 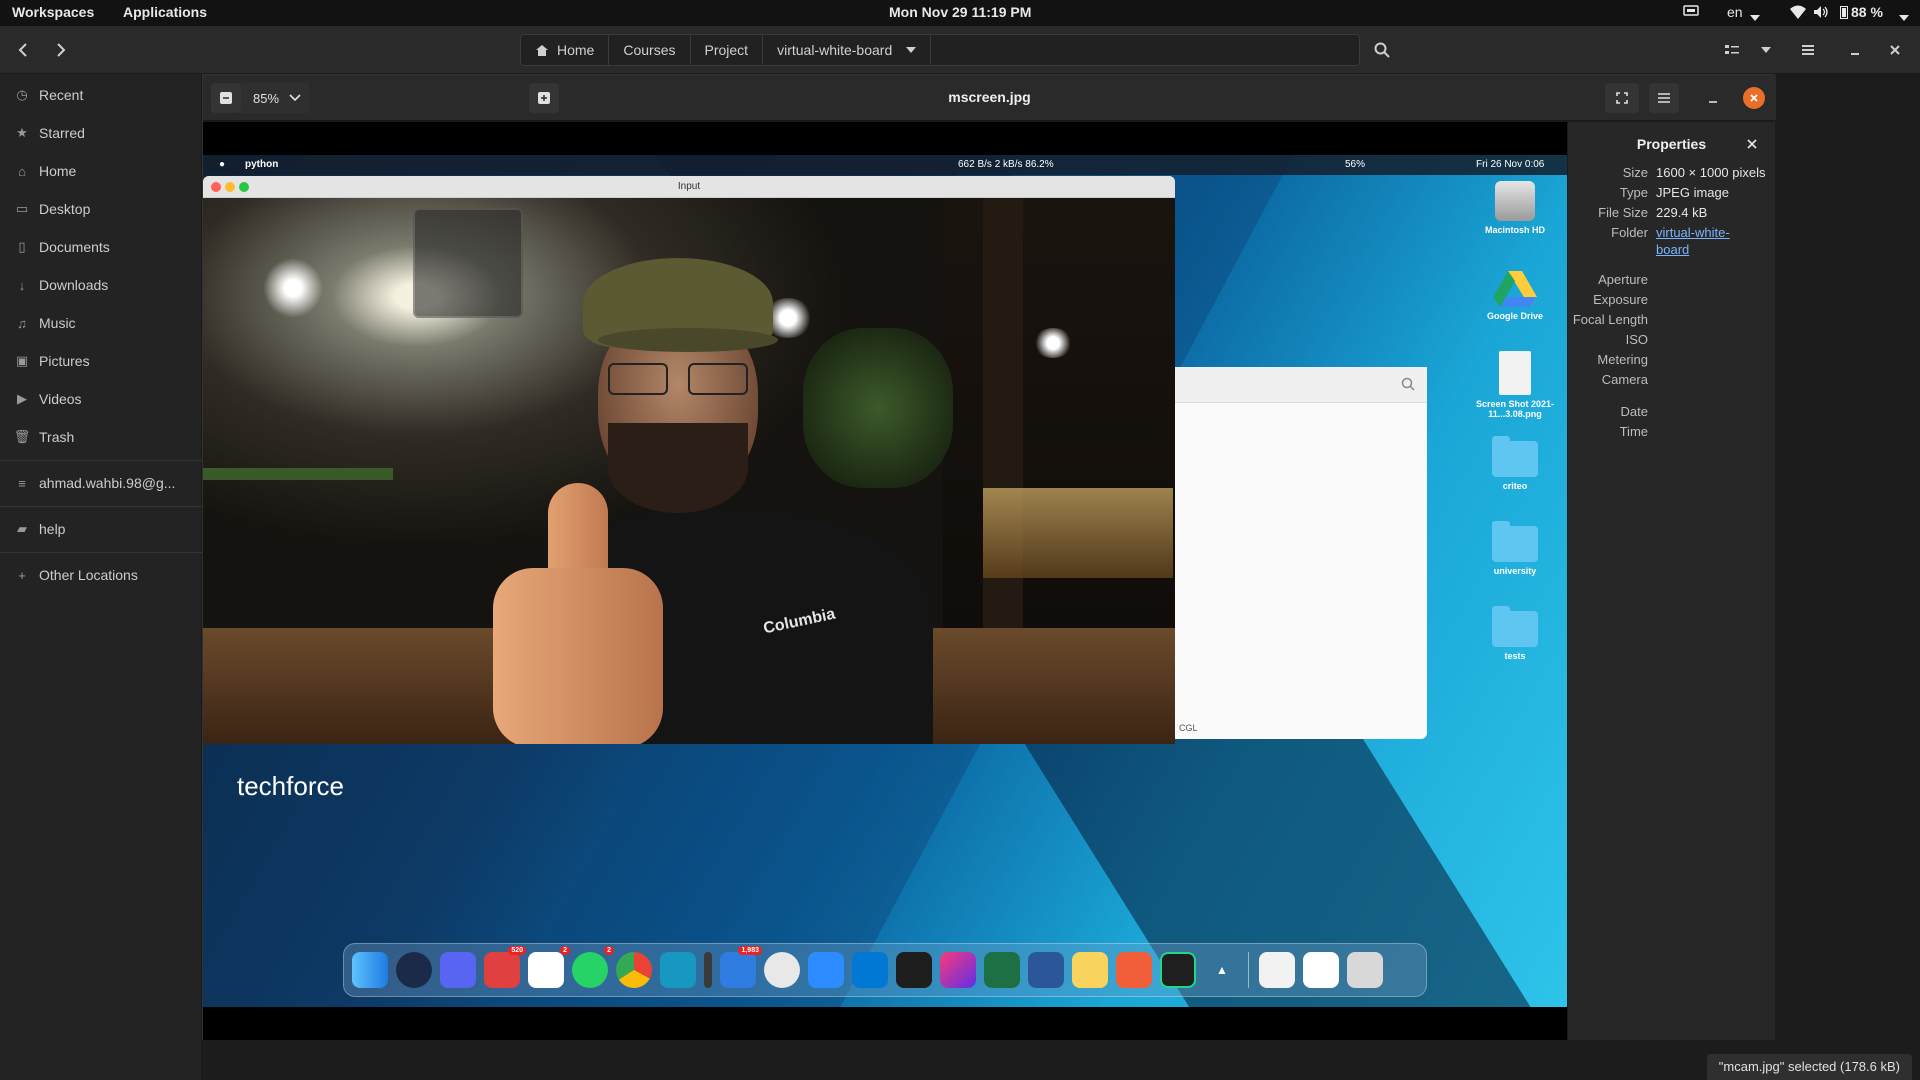 I want to click on sidebar-item-help: ▰ help, so click(x=101, y=529).